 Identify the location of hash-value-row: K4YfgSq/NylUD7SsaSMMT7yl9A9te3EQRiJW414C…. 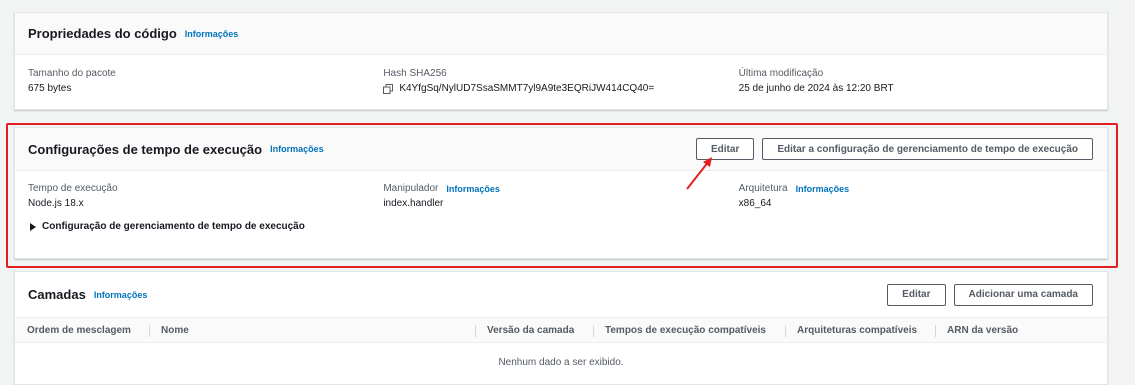
(560, 88).